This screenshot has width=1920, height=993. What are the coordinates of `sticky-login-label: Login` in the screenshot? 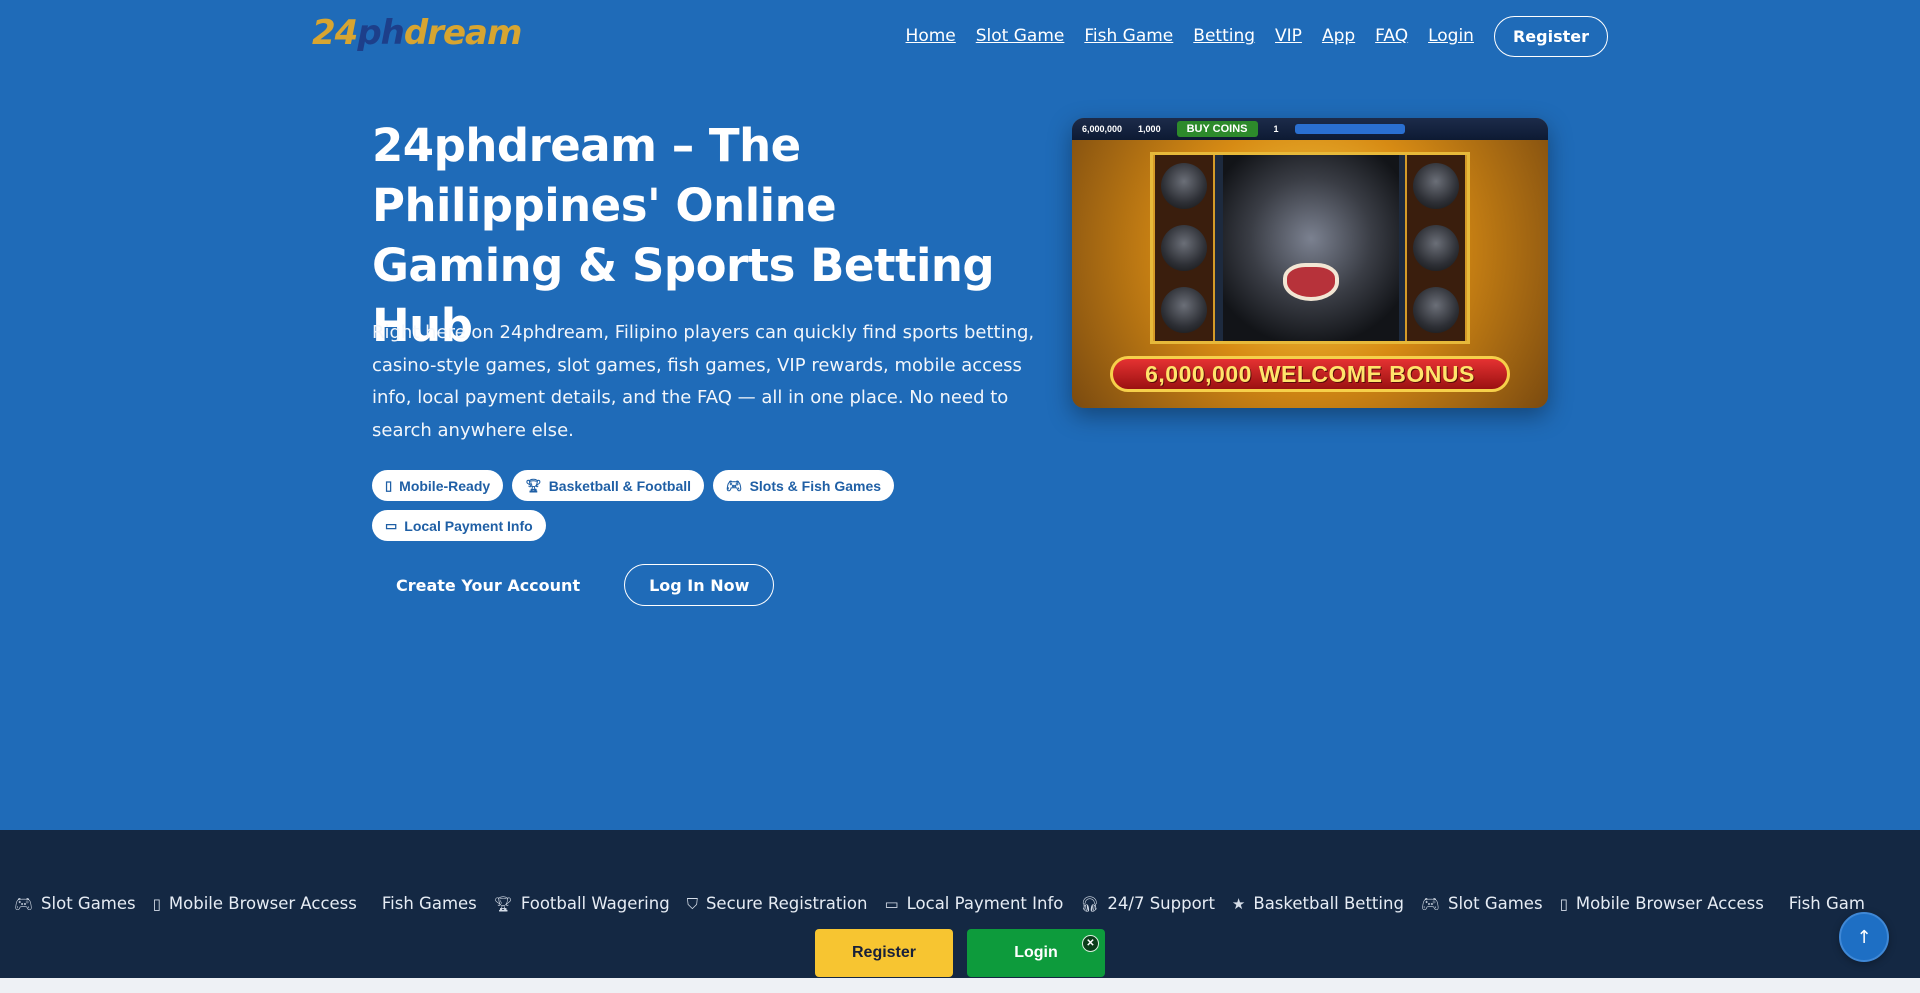 It's located at (1036, 952).